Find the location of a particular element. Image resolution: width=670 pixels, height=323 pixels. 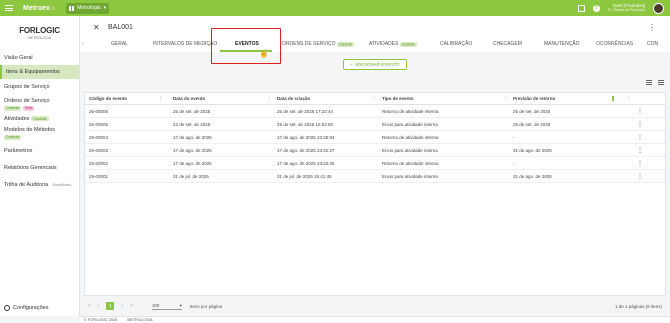

current-page-button: 1 is located at coordinates (110, 306).